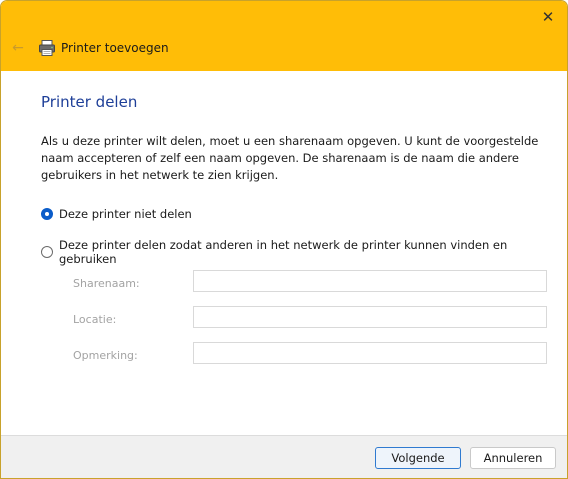 This screenshot has width=568, height=479. What do you see at coordinates (47, 214) in the screenshot?
I see `radio-selected-icon` at bounding box center [47, 214].